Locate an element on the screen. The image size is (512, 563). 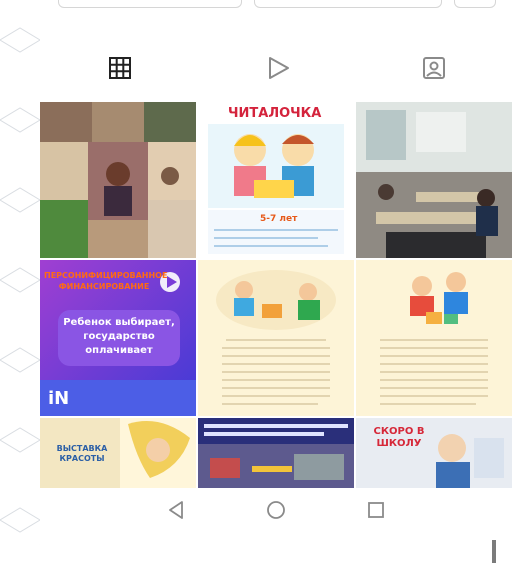
post-thumbnail: ЧИТАЛОЧКА 5-7 лет is located at coordinates (276, 180).